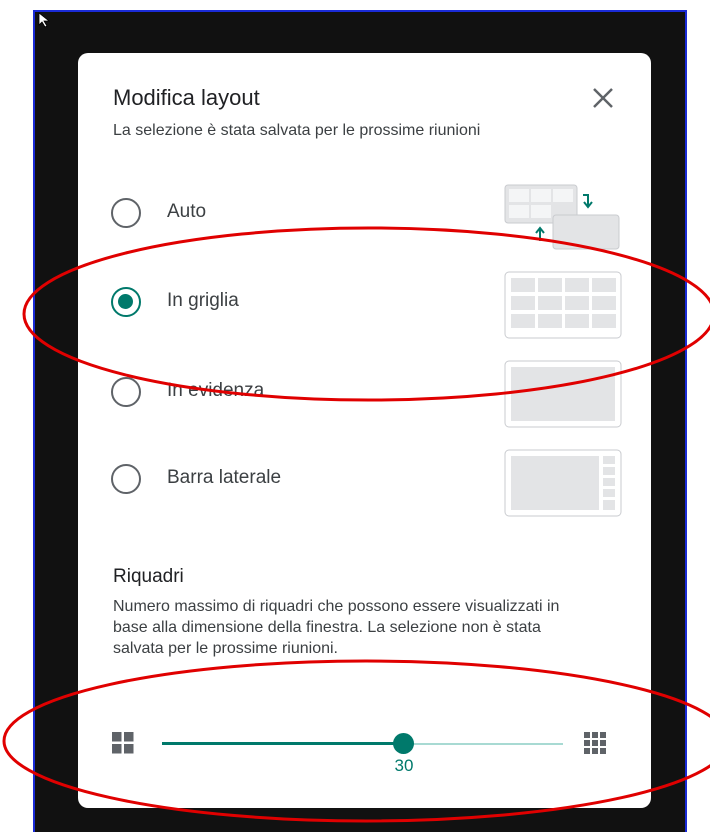  What do you see at coordinates (603, 98) in the screenshot?
I see `close-icon` at bounding box center [603, 98].